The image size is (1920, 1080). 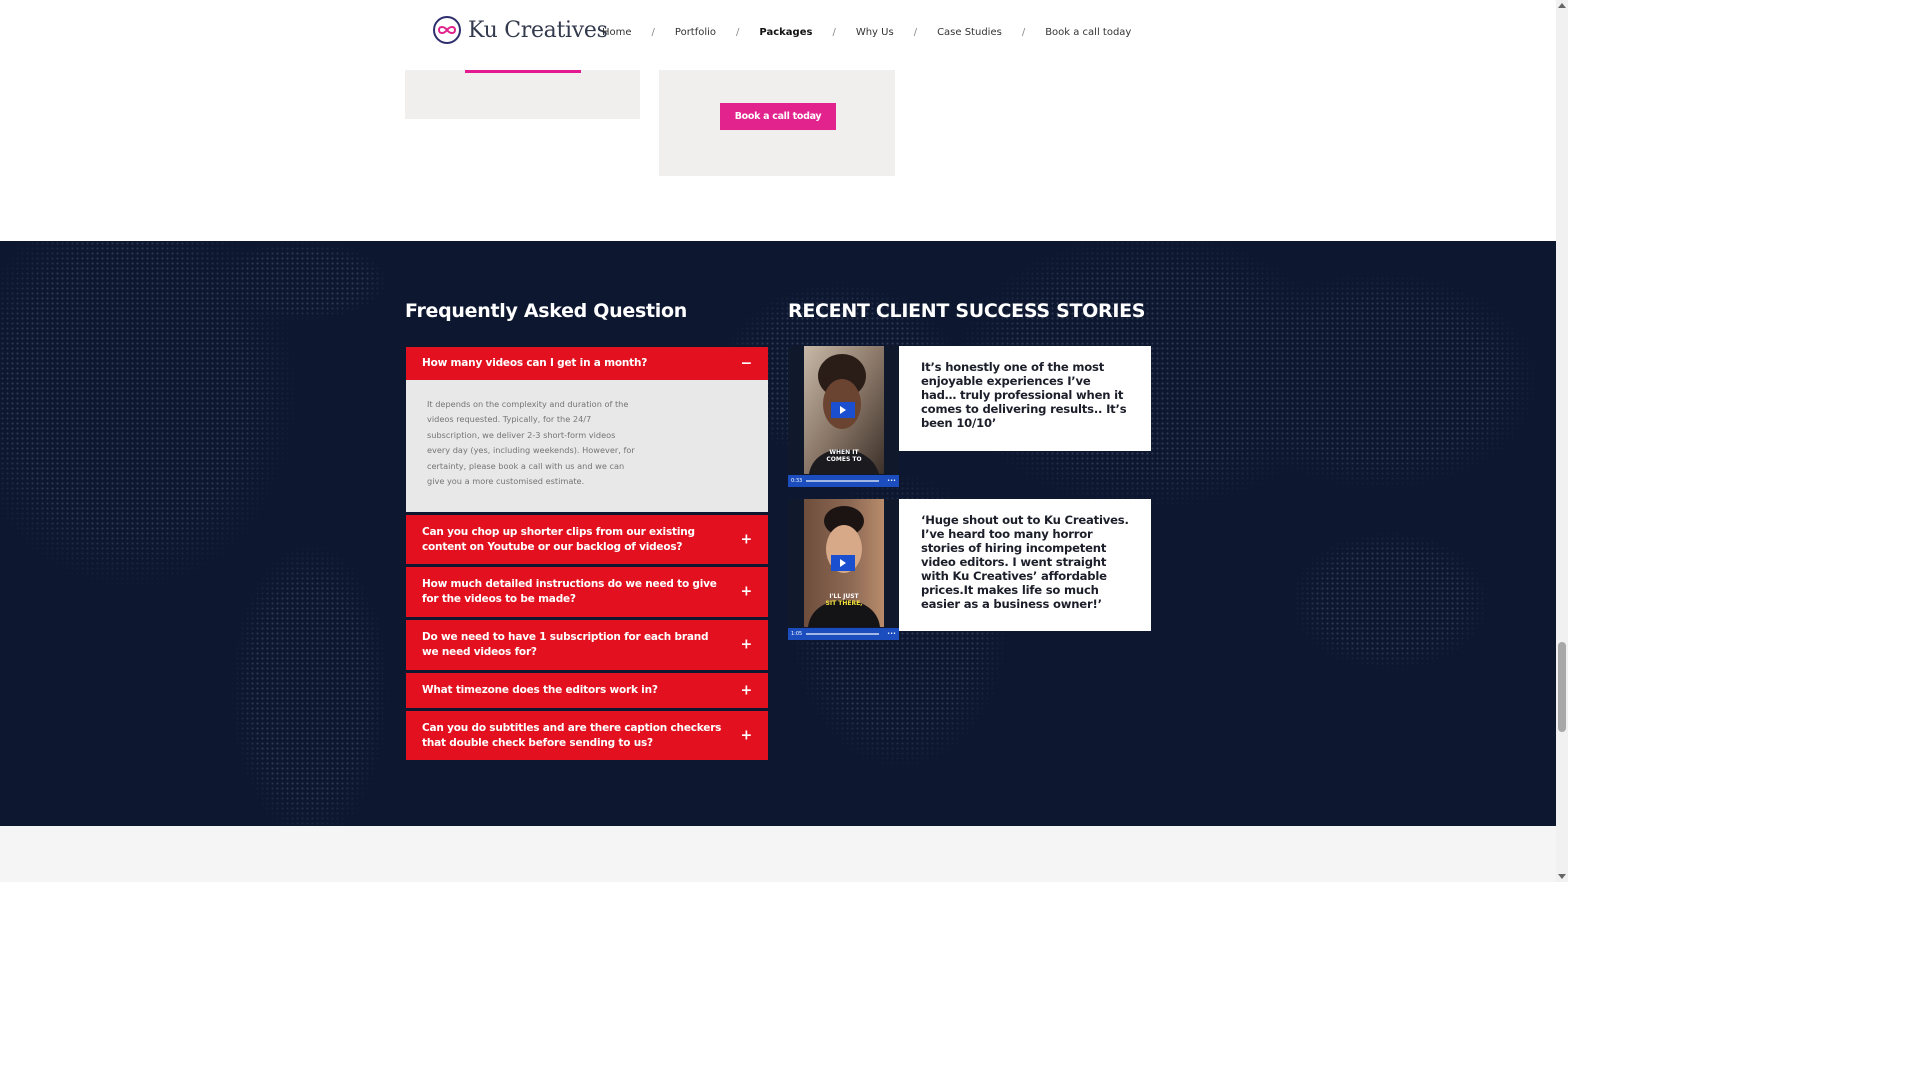 I want to click on next-section, so click(x=778, y=854).